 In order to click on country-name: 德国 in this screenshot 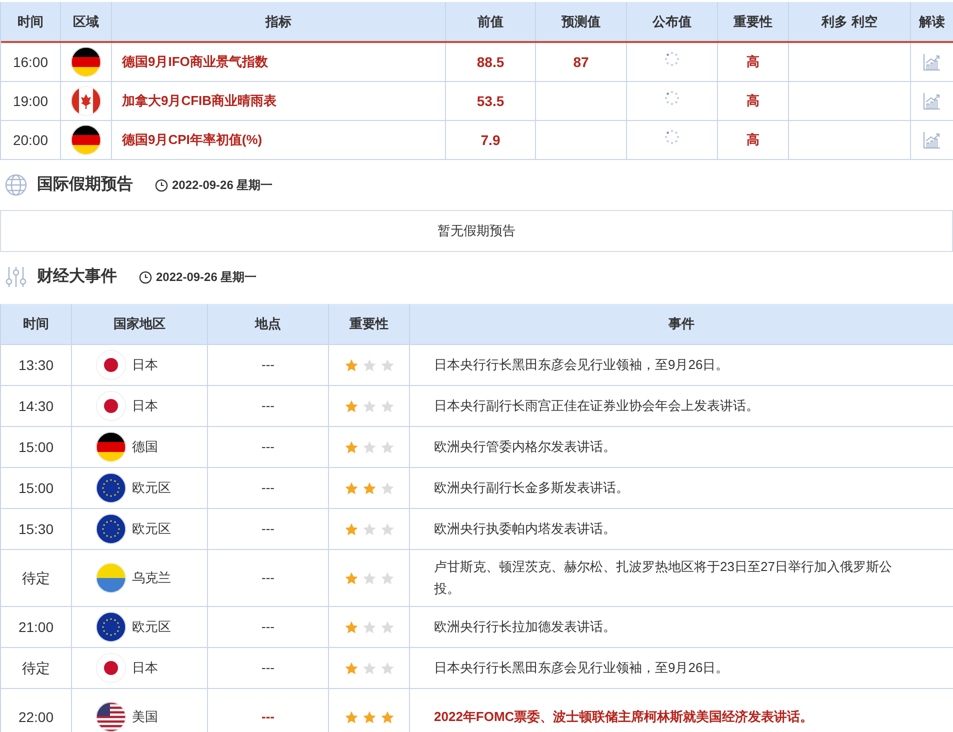, I will do `click(145, 447)`.